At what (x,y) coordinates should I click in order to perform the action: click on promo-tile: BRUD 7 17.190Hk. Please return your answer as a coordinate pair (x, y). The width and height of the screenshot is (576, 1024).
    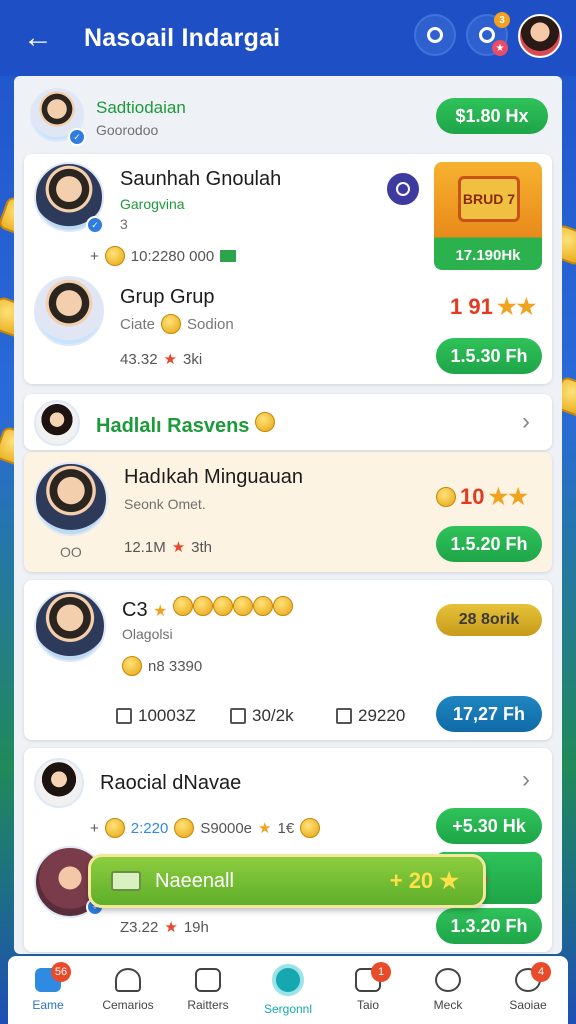
    Looking at the image, I should click on (488, 216).